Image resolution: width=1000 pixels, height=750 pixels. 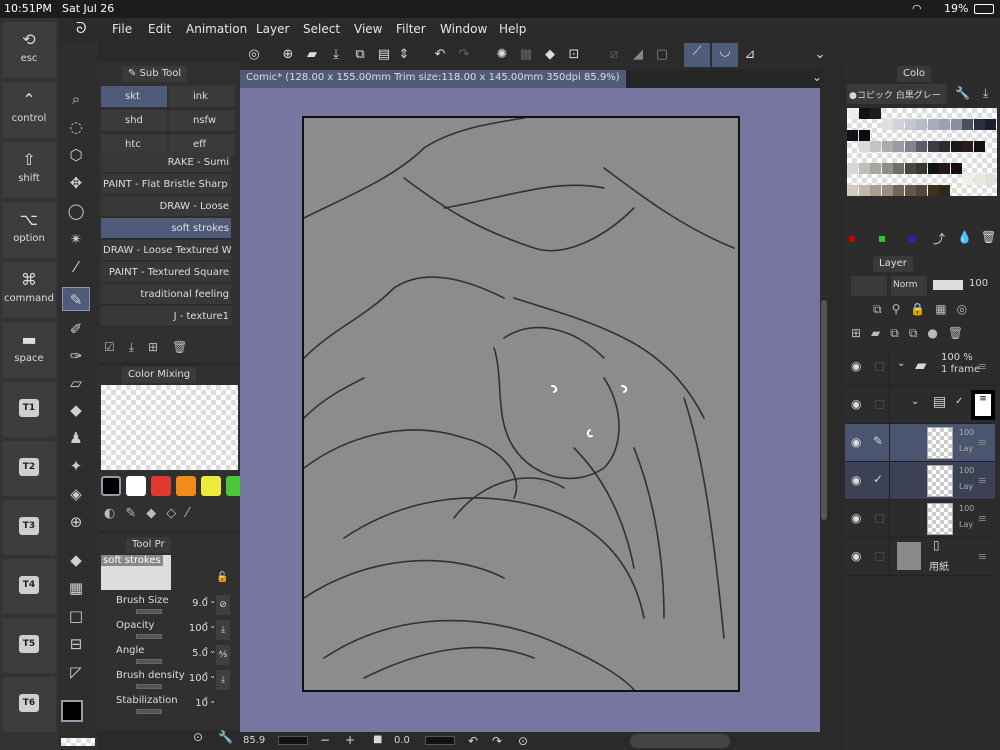 I want to click on tool-property-row: Brush Size 9.0 ⌃⌄ ⊘, so click(x=169, y=605).